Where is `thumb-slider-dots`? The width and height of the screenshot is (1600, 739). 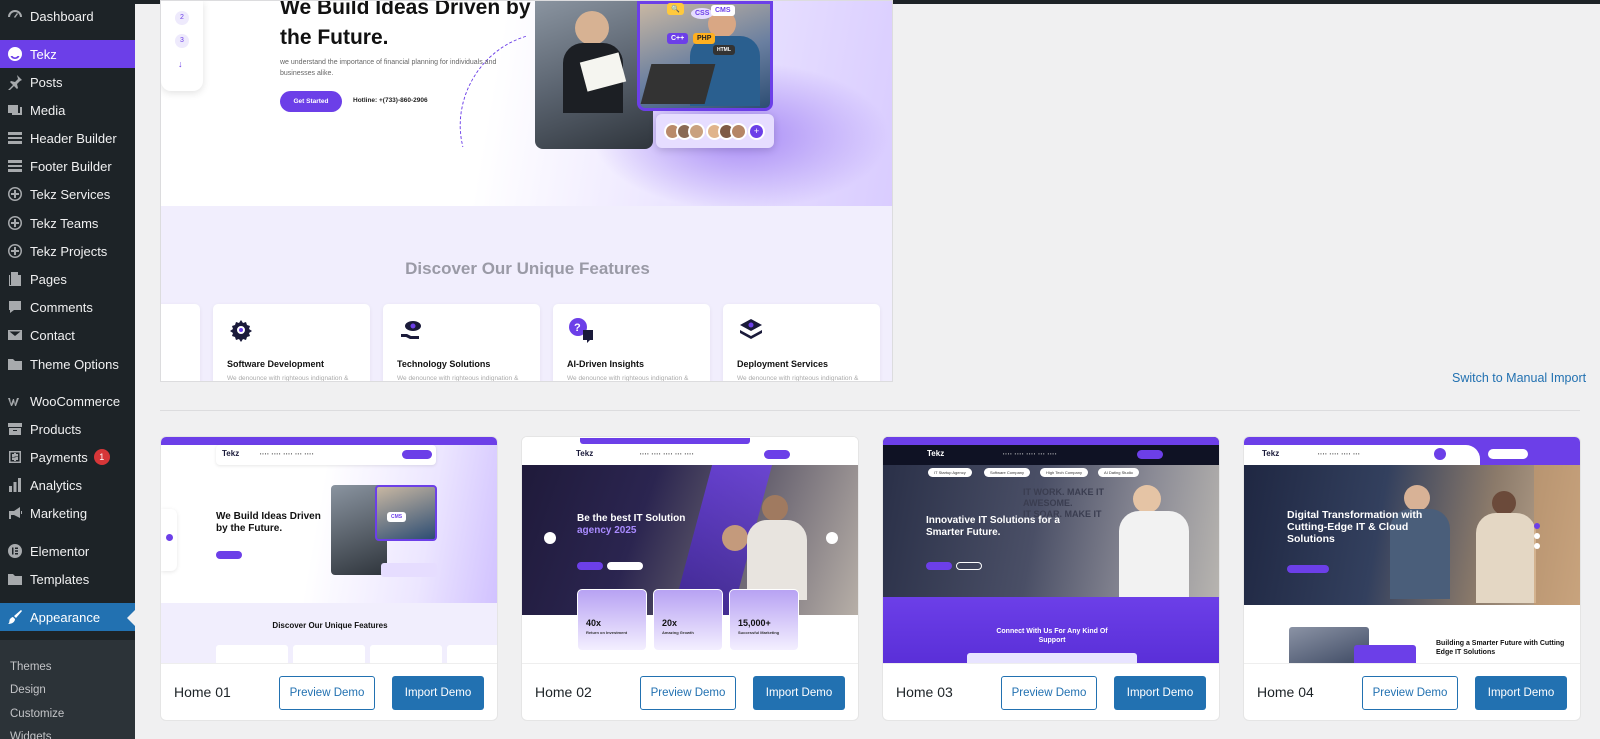 thumb-slider-dots is located at coordinates (1538, 543).